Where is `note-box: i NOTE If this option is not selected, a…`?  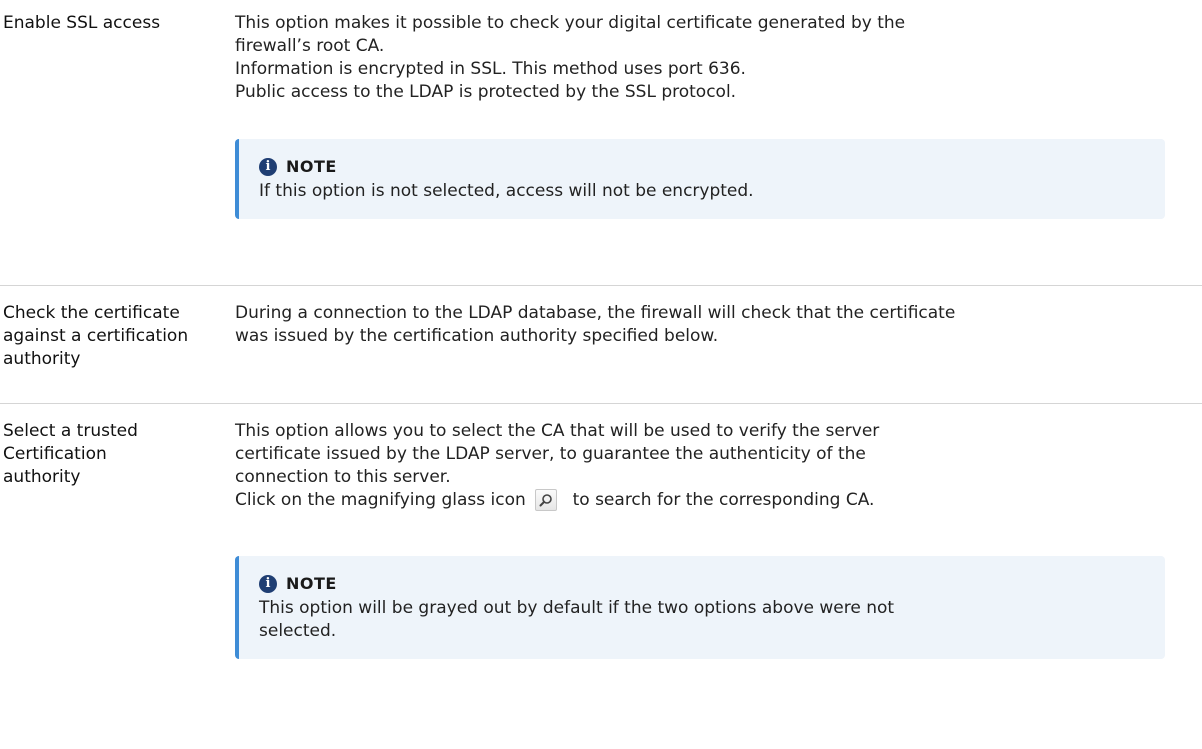
note-box: i NOTE If this option is not selected, a… is located at coordinates (700, 179).